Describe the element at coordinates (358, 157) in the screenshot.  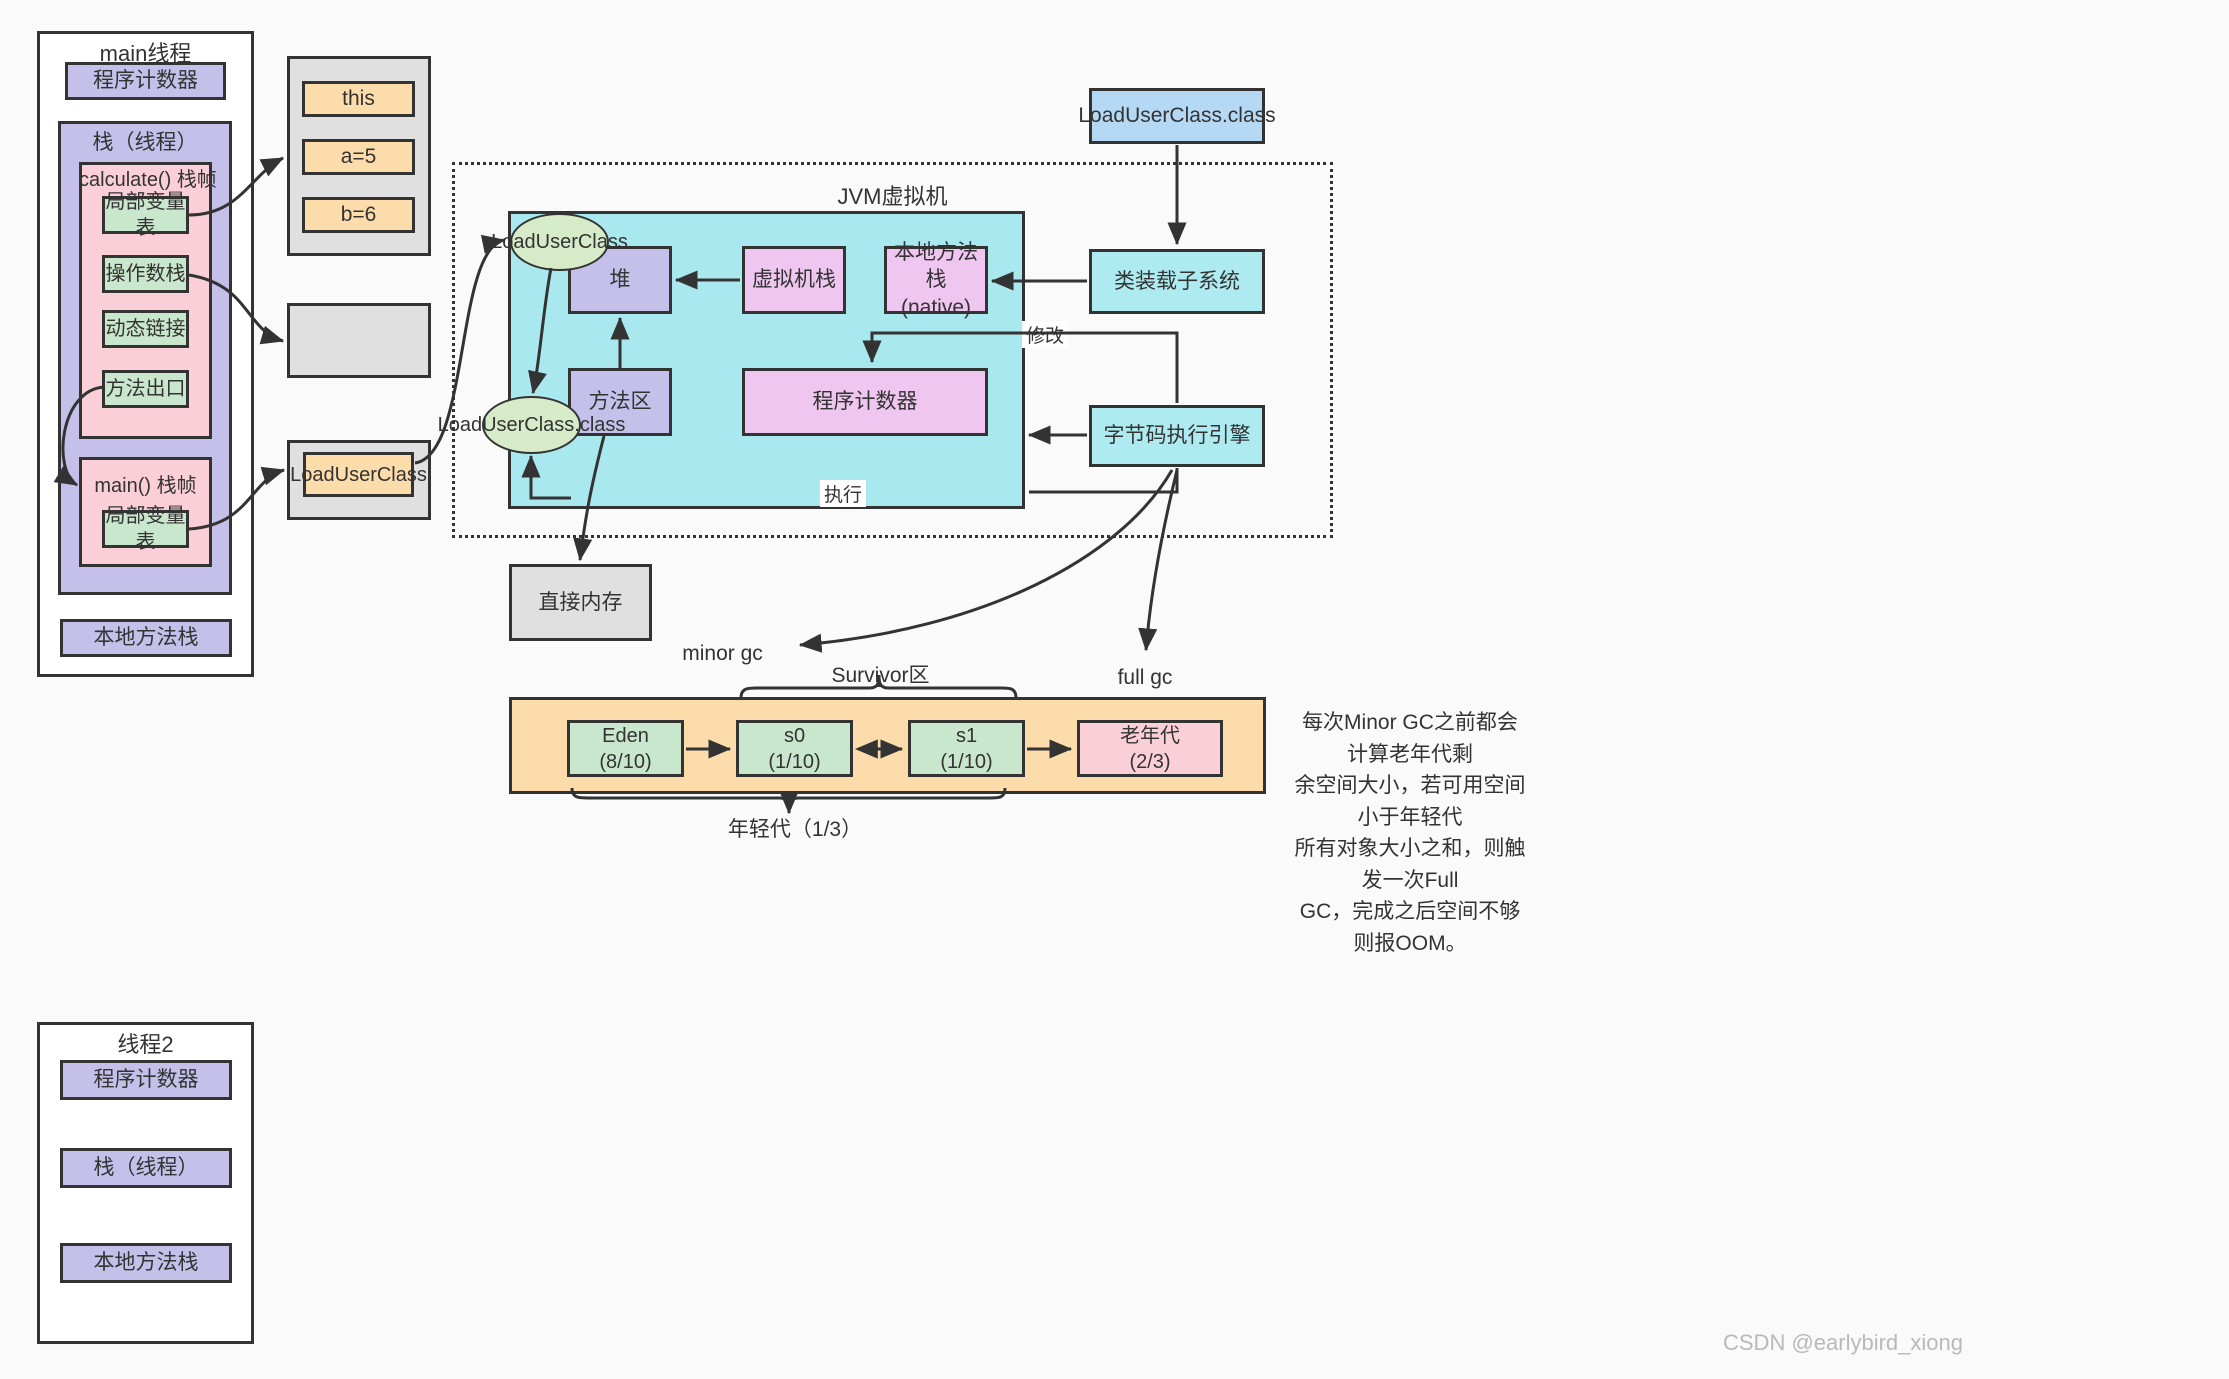
I see `var-a: a=5` at that location.